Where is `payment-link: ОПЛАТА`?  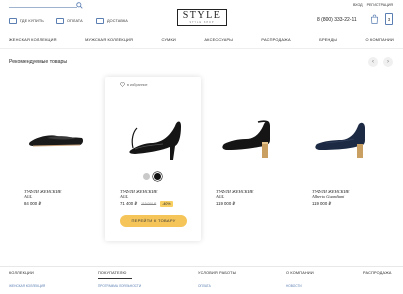
payment-link: ОПЛАТА is located at coordinates (69, 21).